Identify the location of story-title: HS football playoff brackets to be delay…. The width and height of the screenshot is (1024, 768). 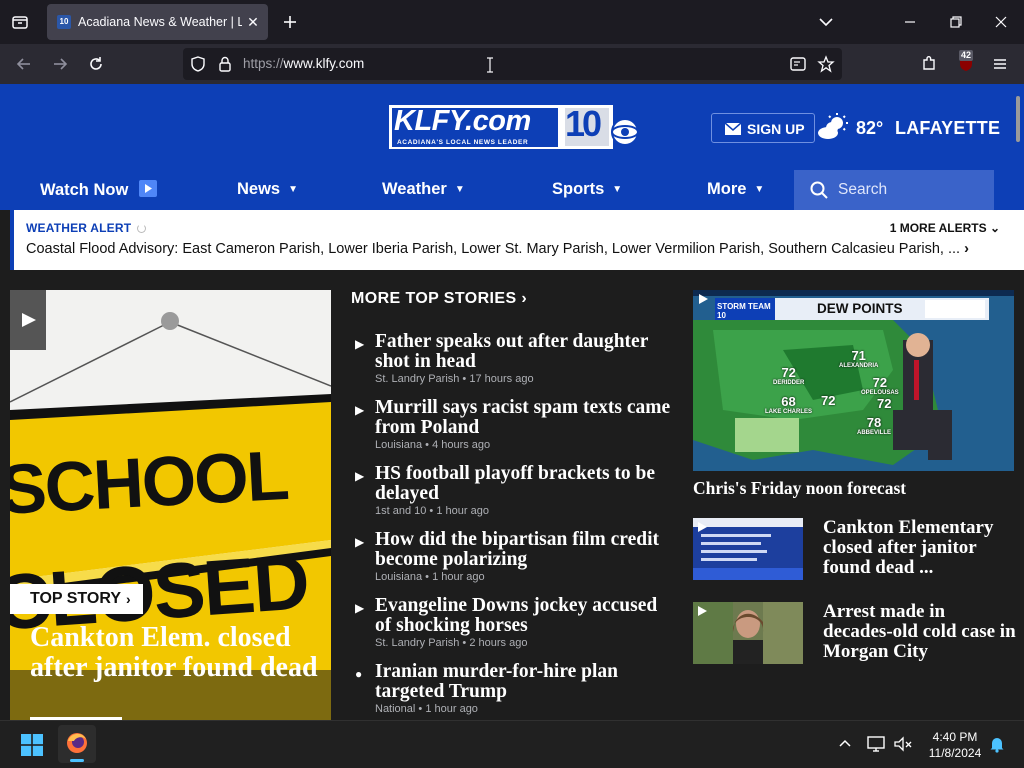
(525, 484).